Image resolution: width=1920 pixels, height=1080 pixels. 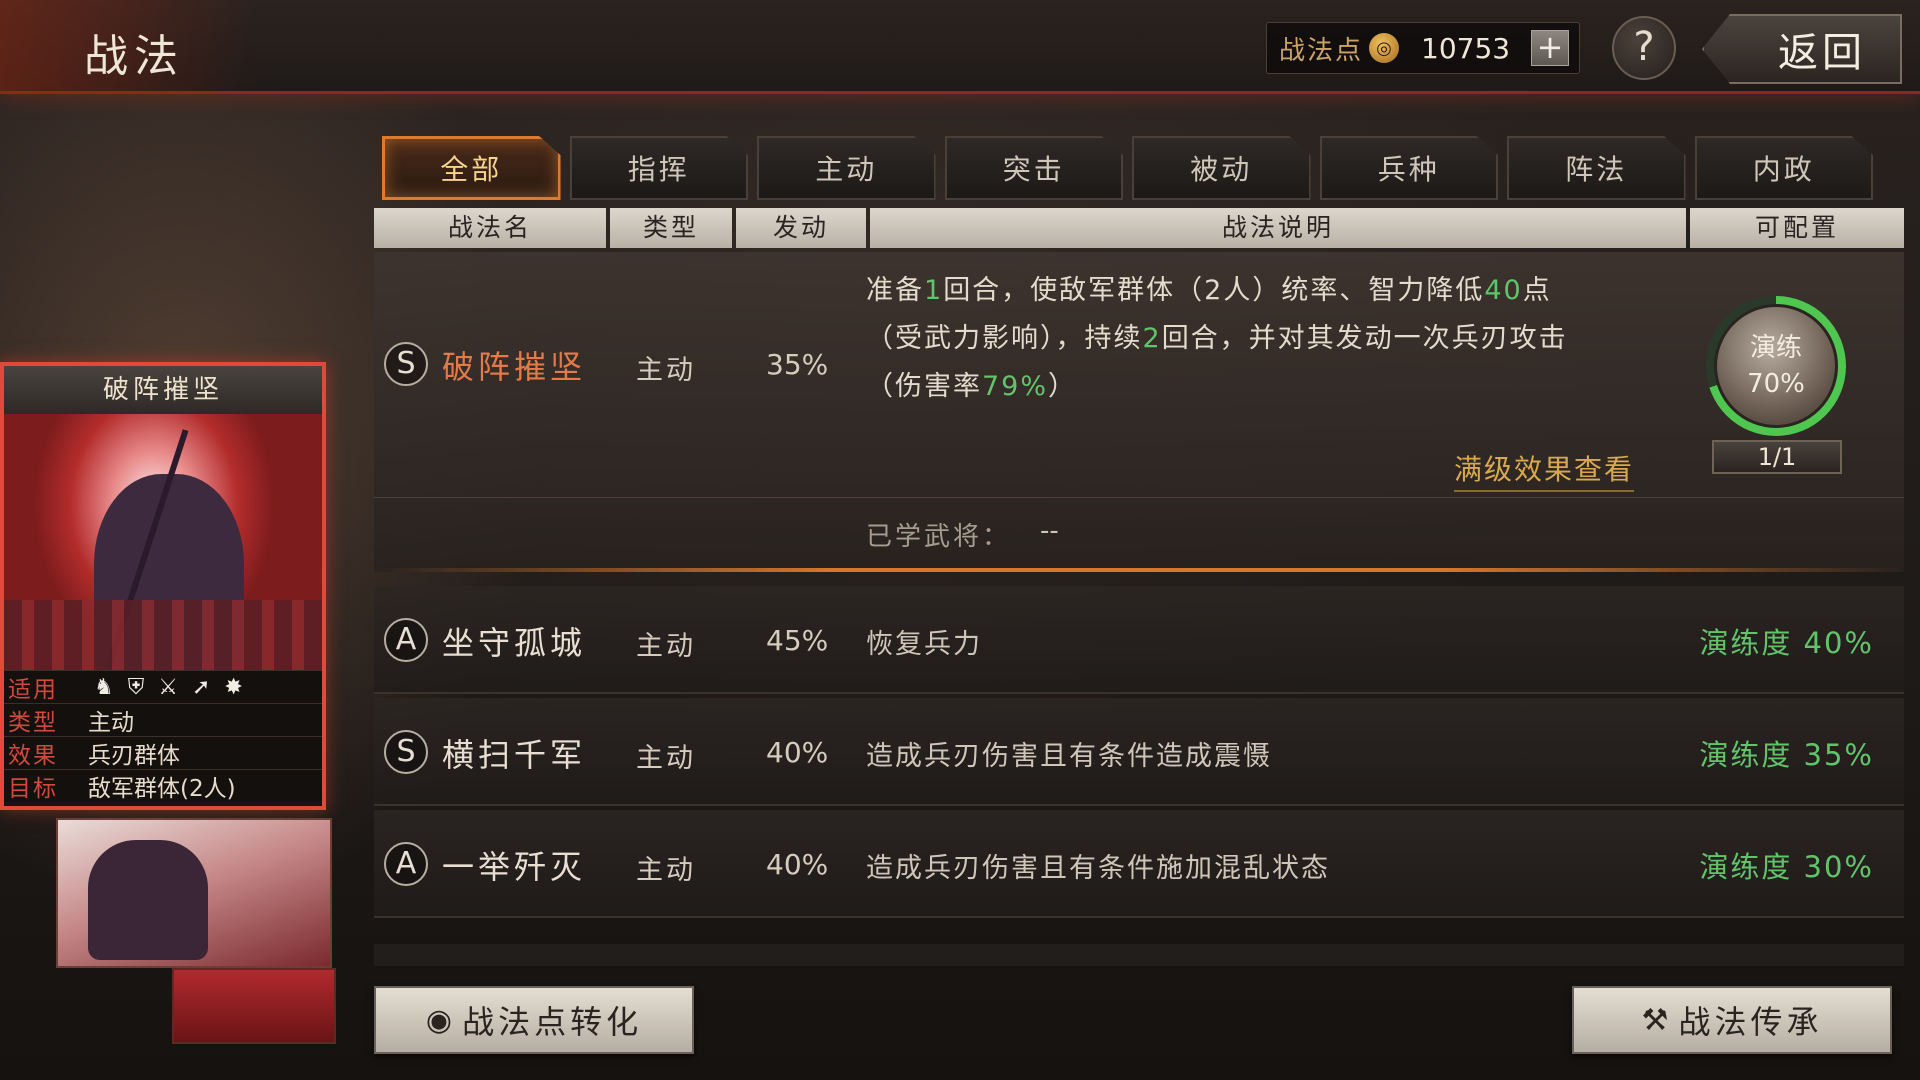 I want to click on tab-internal: 内政, so click(x=1784, y=168).